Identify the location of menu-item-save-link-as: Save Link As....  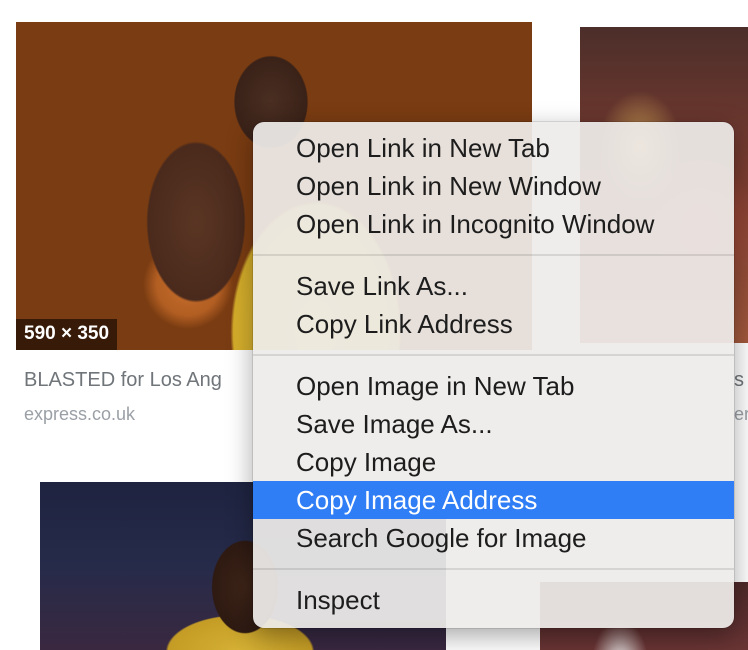
(493, 286).